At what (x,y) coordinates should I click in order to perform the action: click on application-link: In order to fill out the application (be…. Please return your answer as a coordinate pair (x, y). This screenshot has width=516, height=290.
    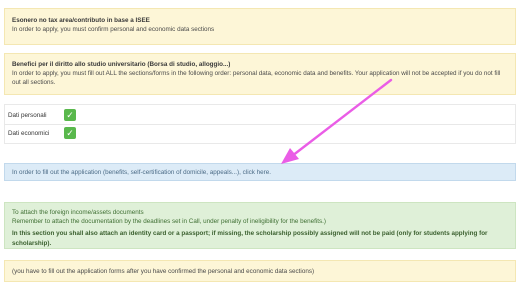
    Looking at the image, I should click on (141, 172).